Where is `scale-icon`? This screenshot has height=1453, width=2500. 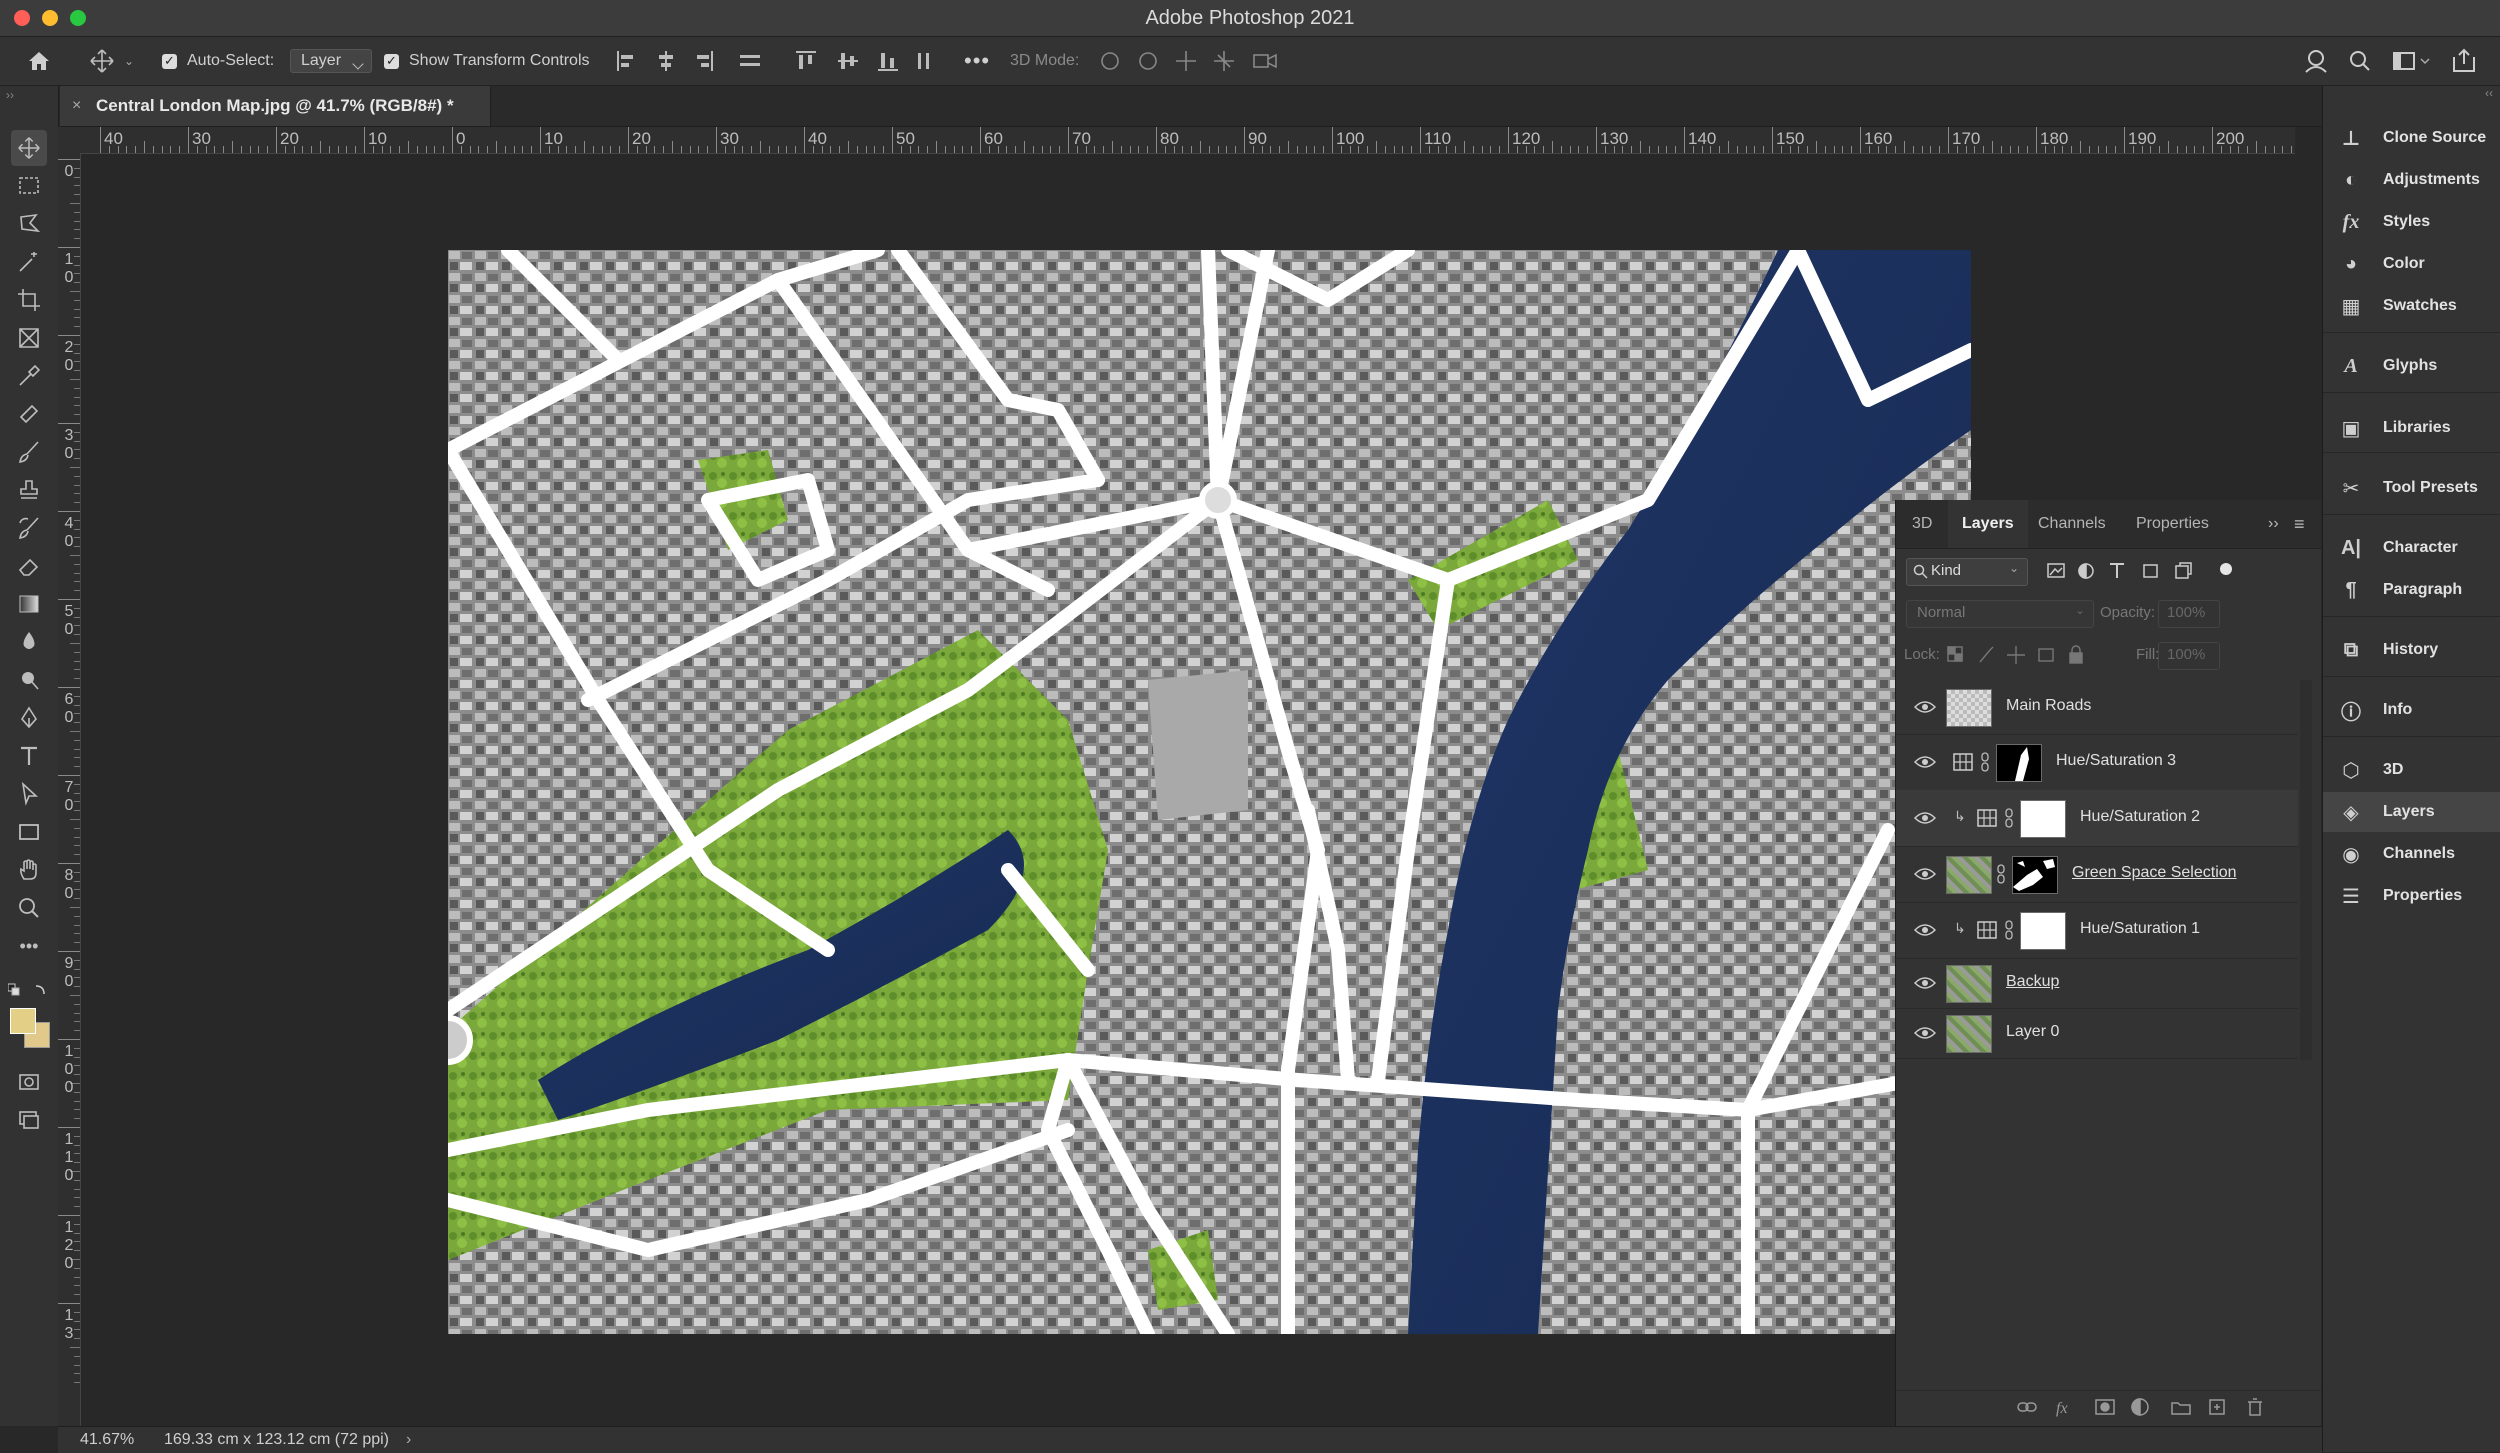
scale-icon is located at coordinates (1261, 61).